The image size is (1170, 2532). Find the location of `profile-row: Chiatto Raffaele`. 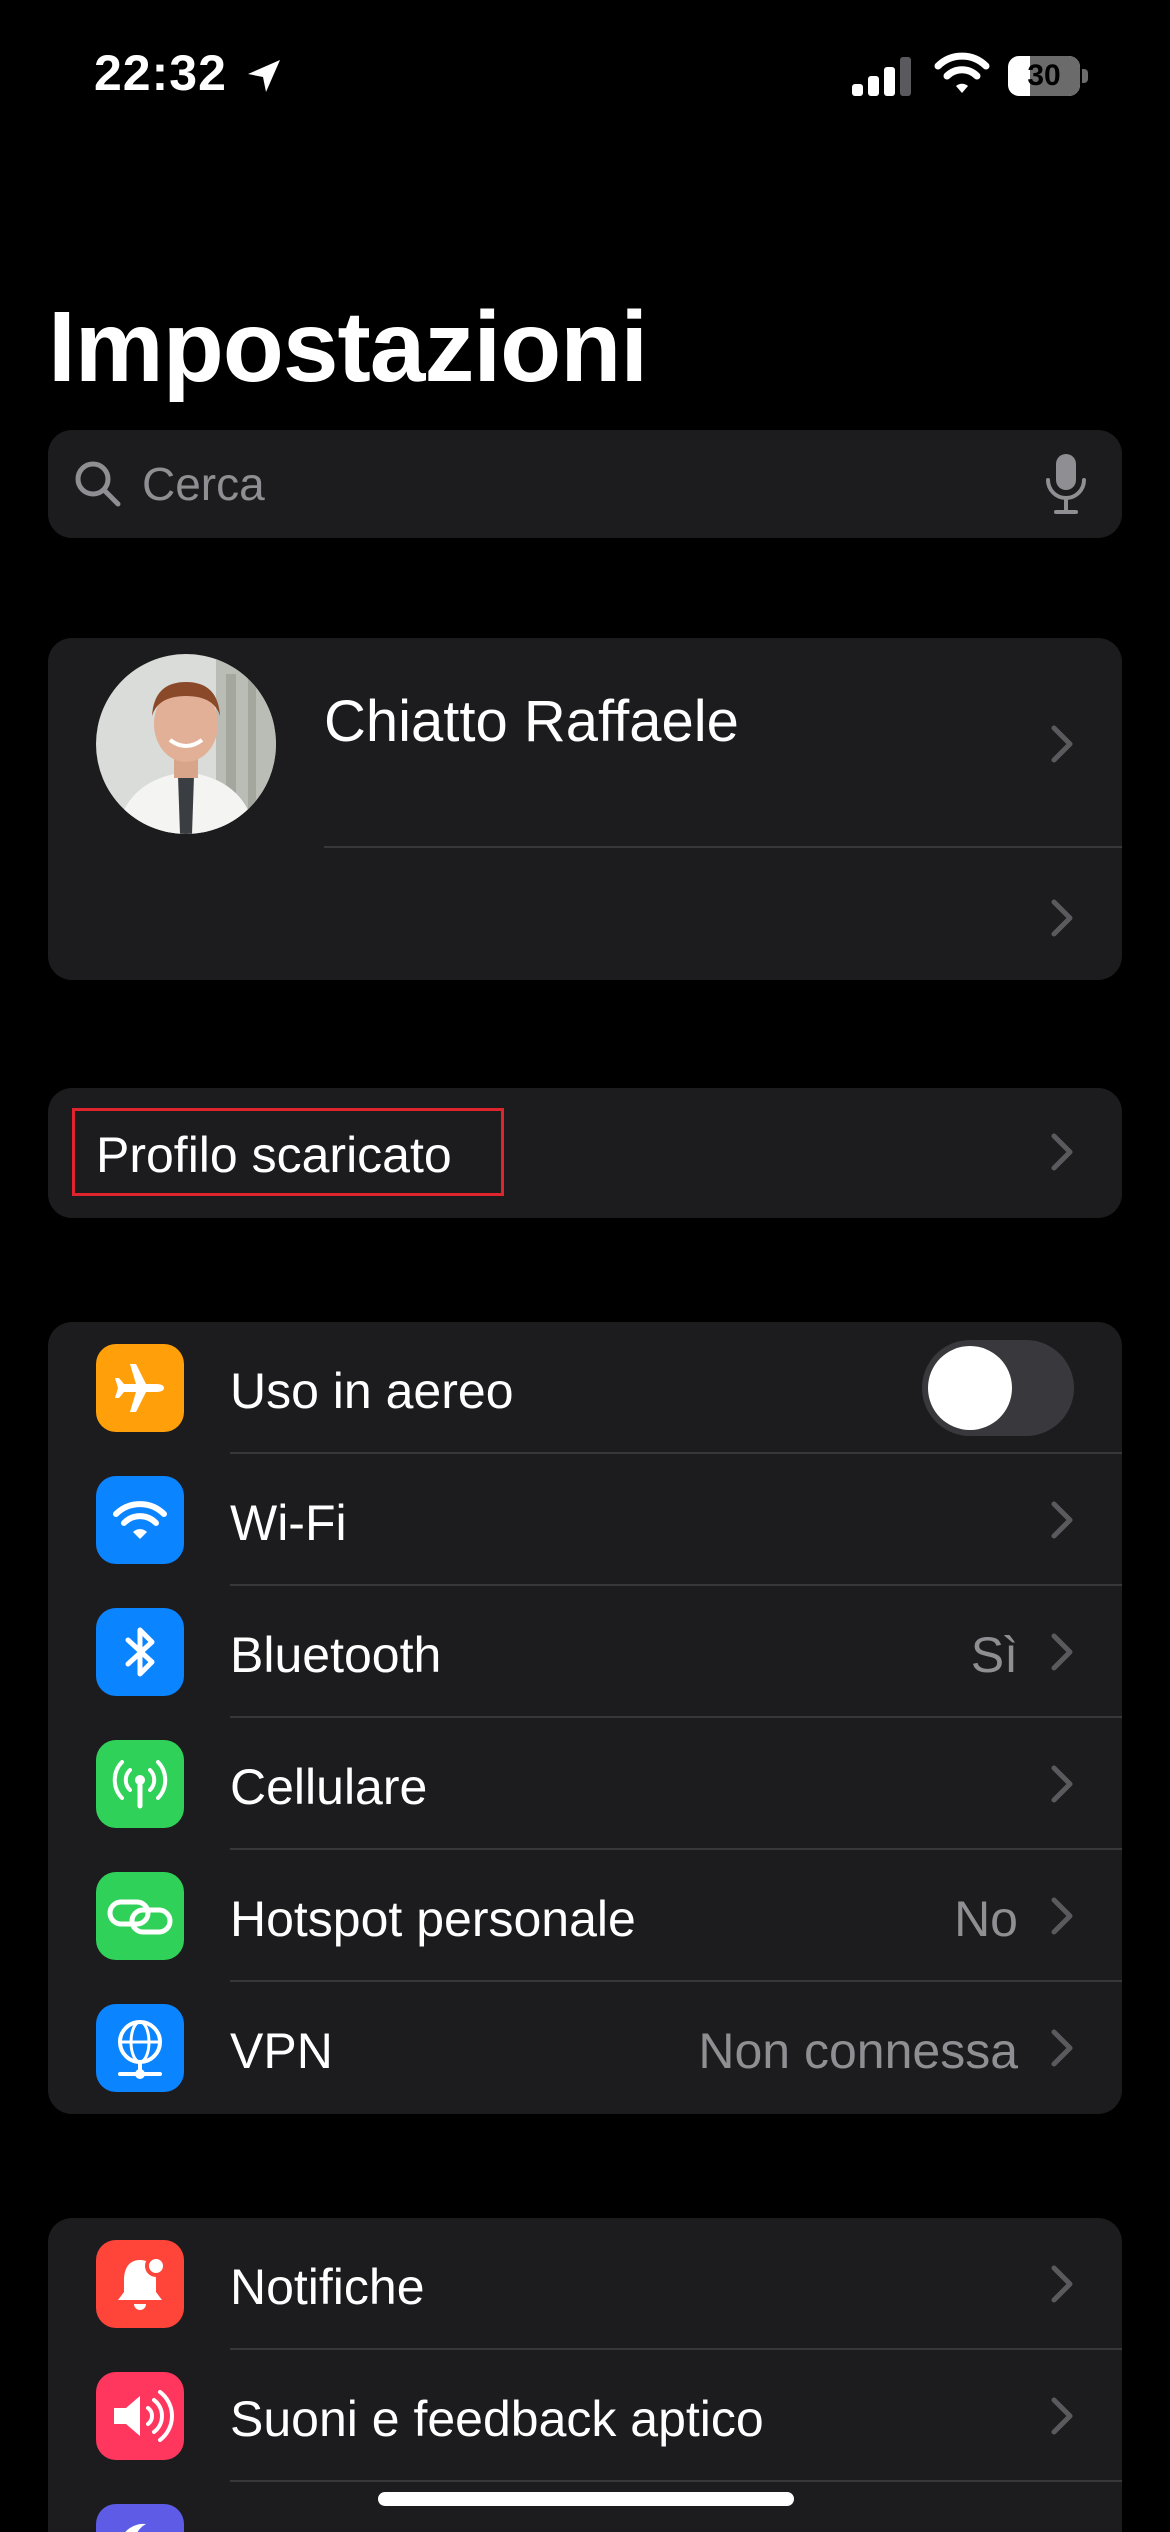

profile-row: Chiatto Raffaele is located at coordinates (585, 743).